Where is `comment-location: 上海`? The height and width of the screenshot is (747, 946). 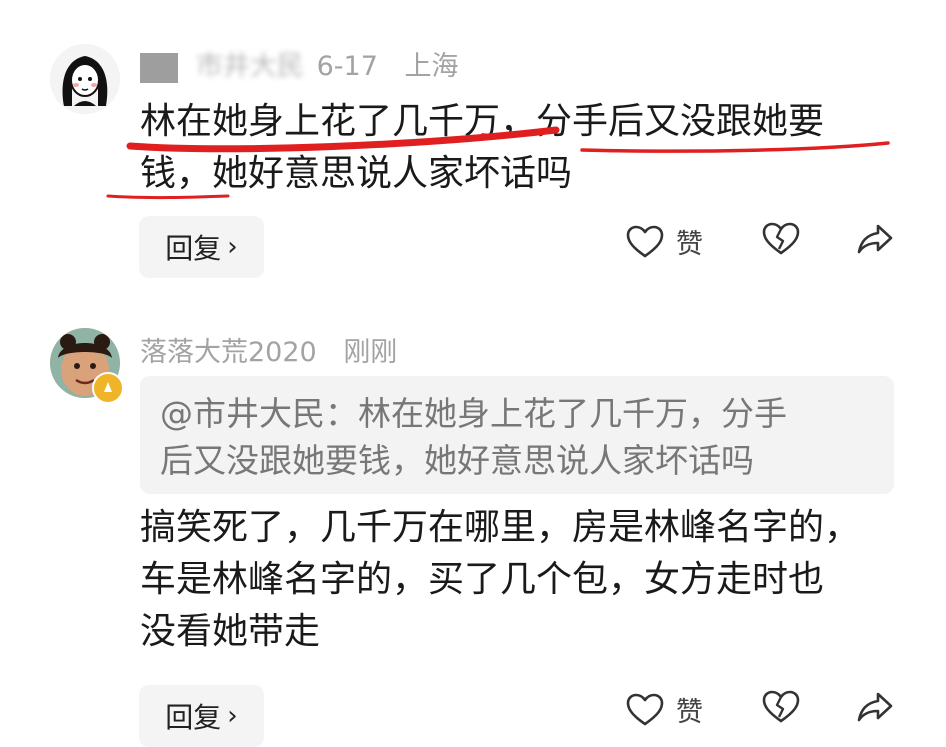 comment-location: 上海 is located at coordinates (431, 66).